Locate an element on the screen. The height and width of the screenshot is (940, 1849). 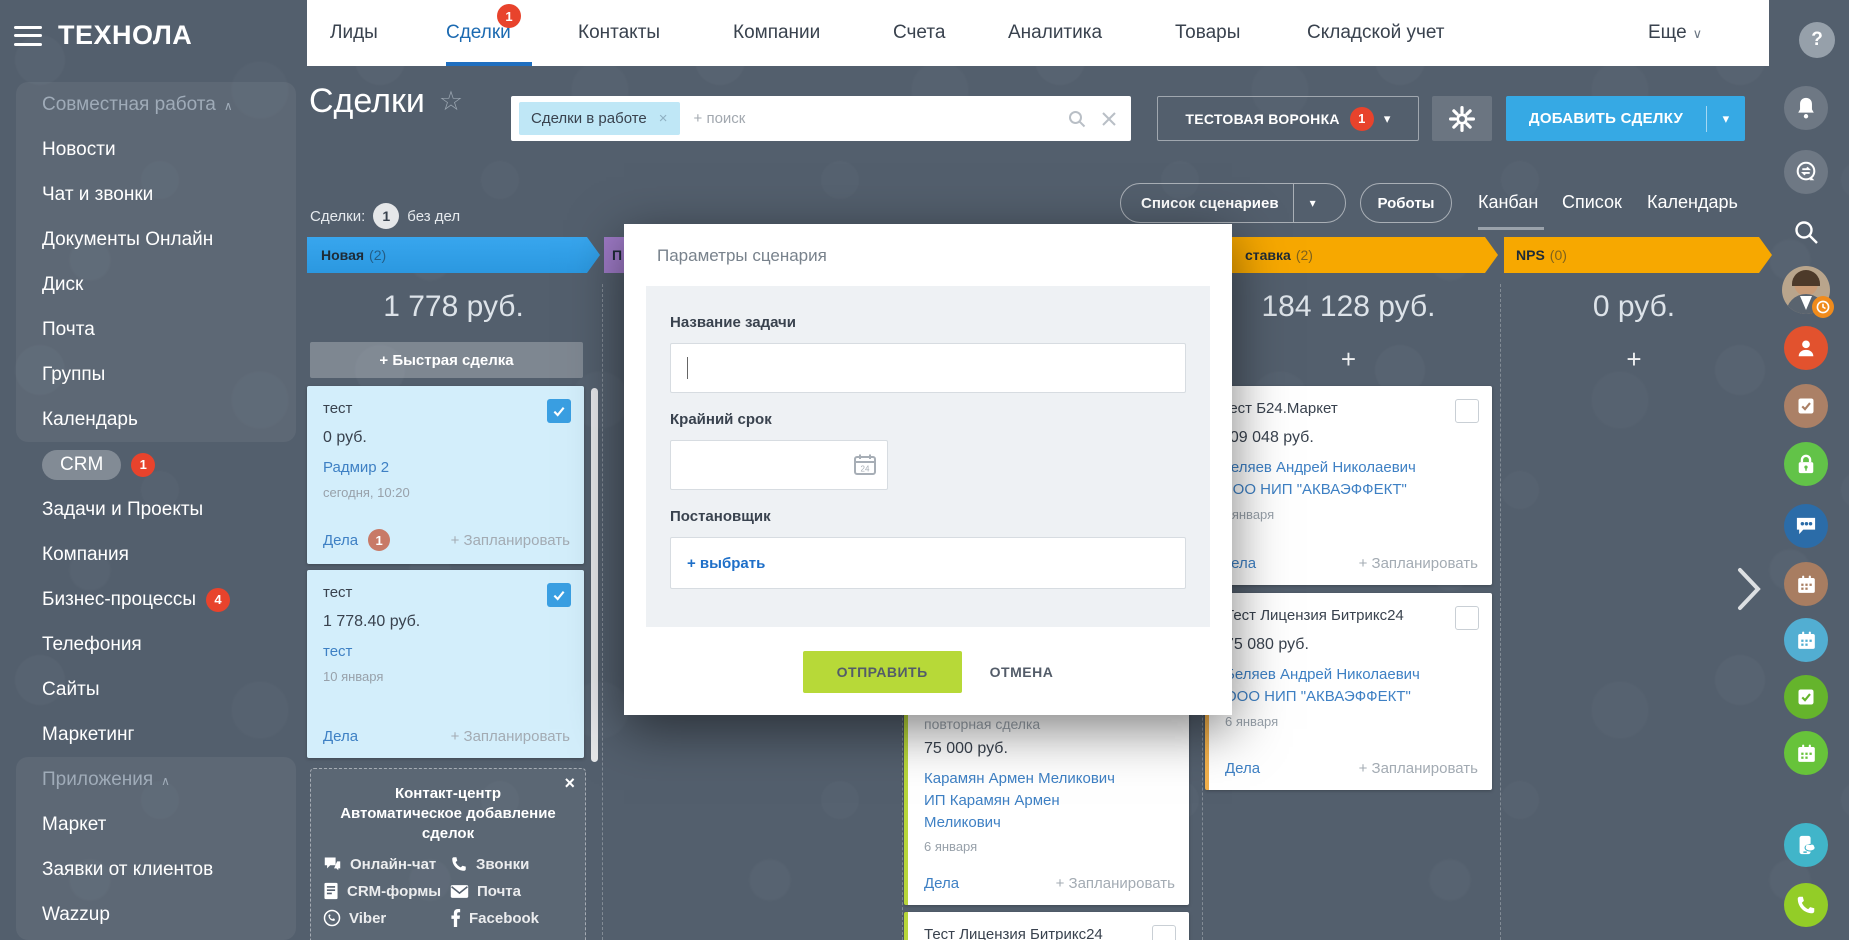
search-input: + поиск is located at coordinates (880, 118).